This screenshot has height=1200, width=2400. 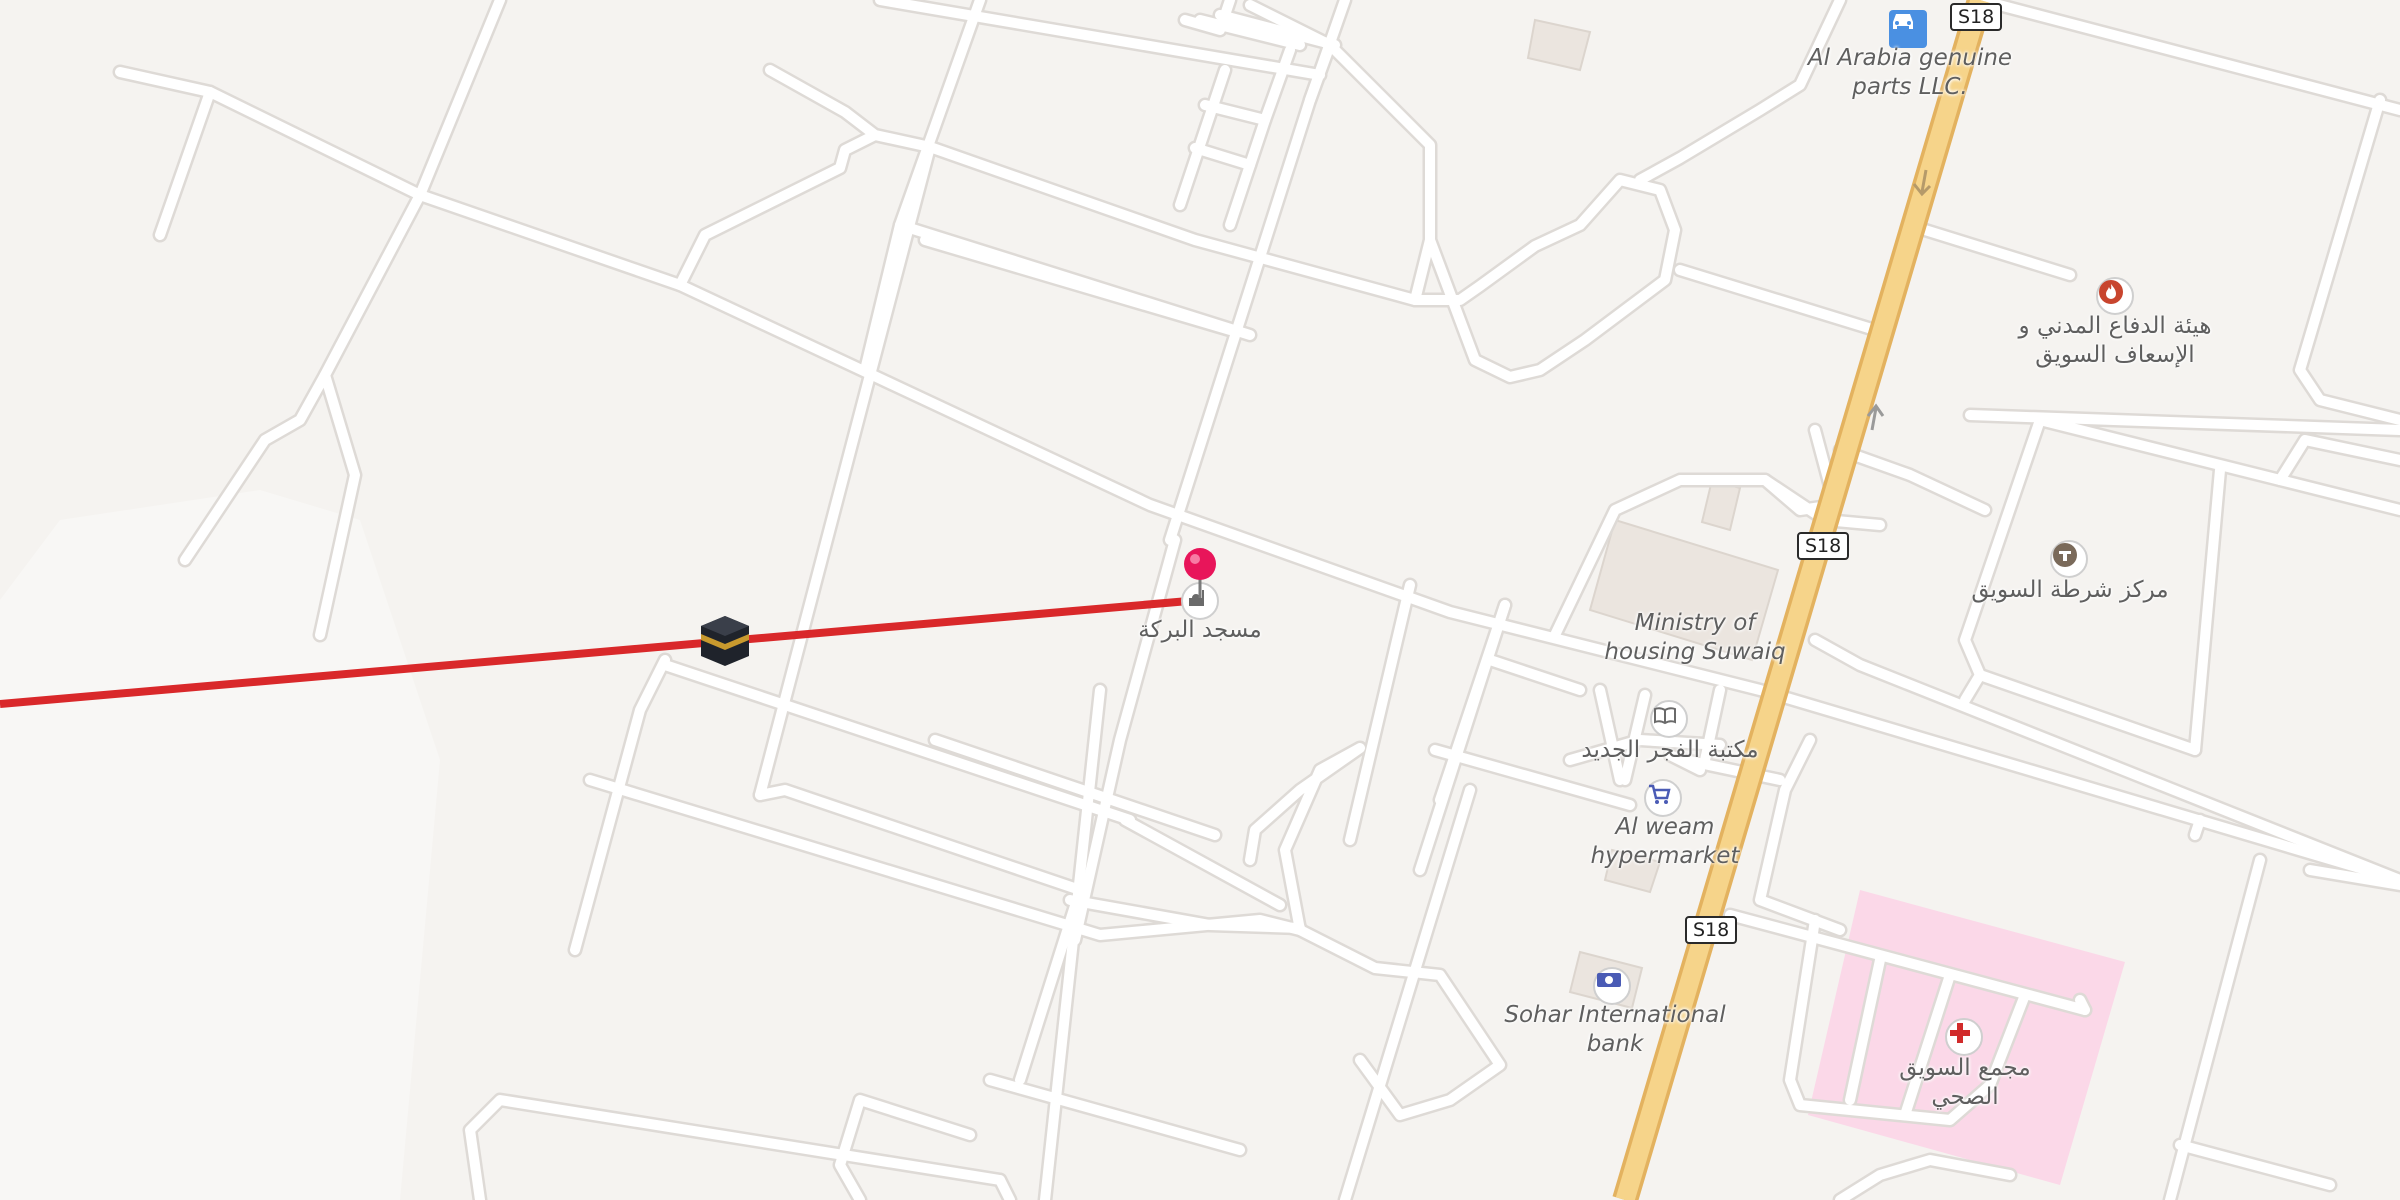 I want to click on place-label-health-complex: مجمع السويق الصحي, so click(x=1965, y=1083).